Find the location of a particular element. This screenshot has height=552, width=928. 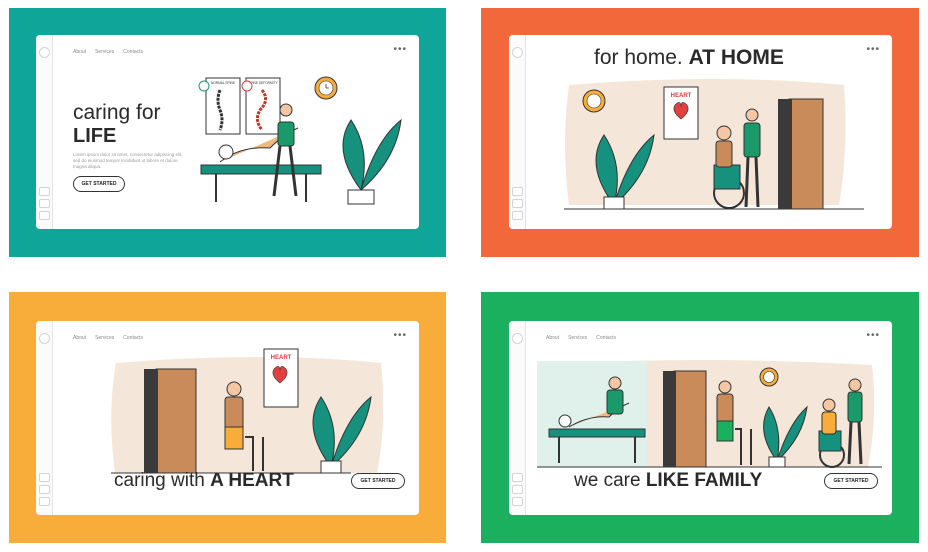

landing-page-mockup: ••• for home. AT HOME HEART is located at coordinates (700, 132).